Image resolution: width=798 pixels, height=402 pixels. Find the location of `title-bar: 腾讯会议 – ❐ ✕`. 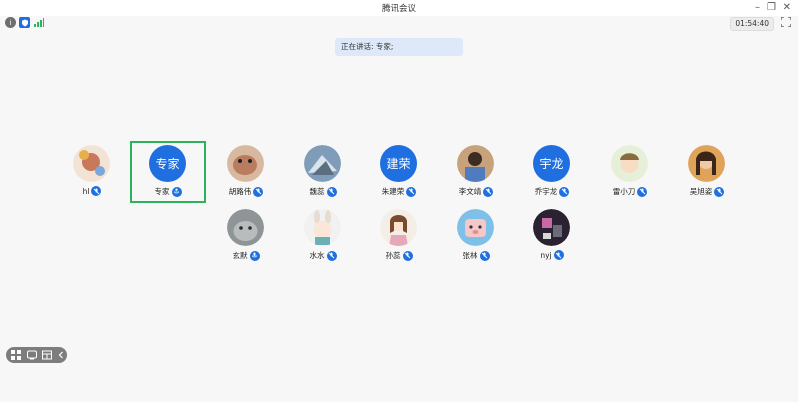

title-bar: 腾讯会议 – ❐ ✕ is located at coordinates (399, 8).